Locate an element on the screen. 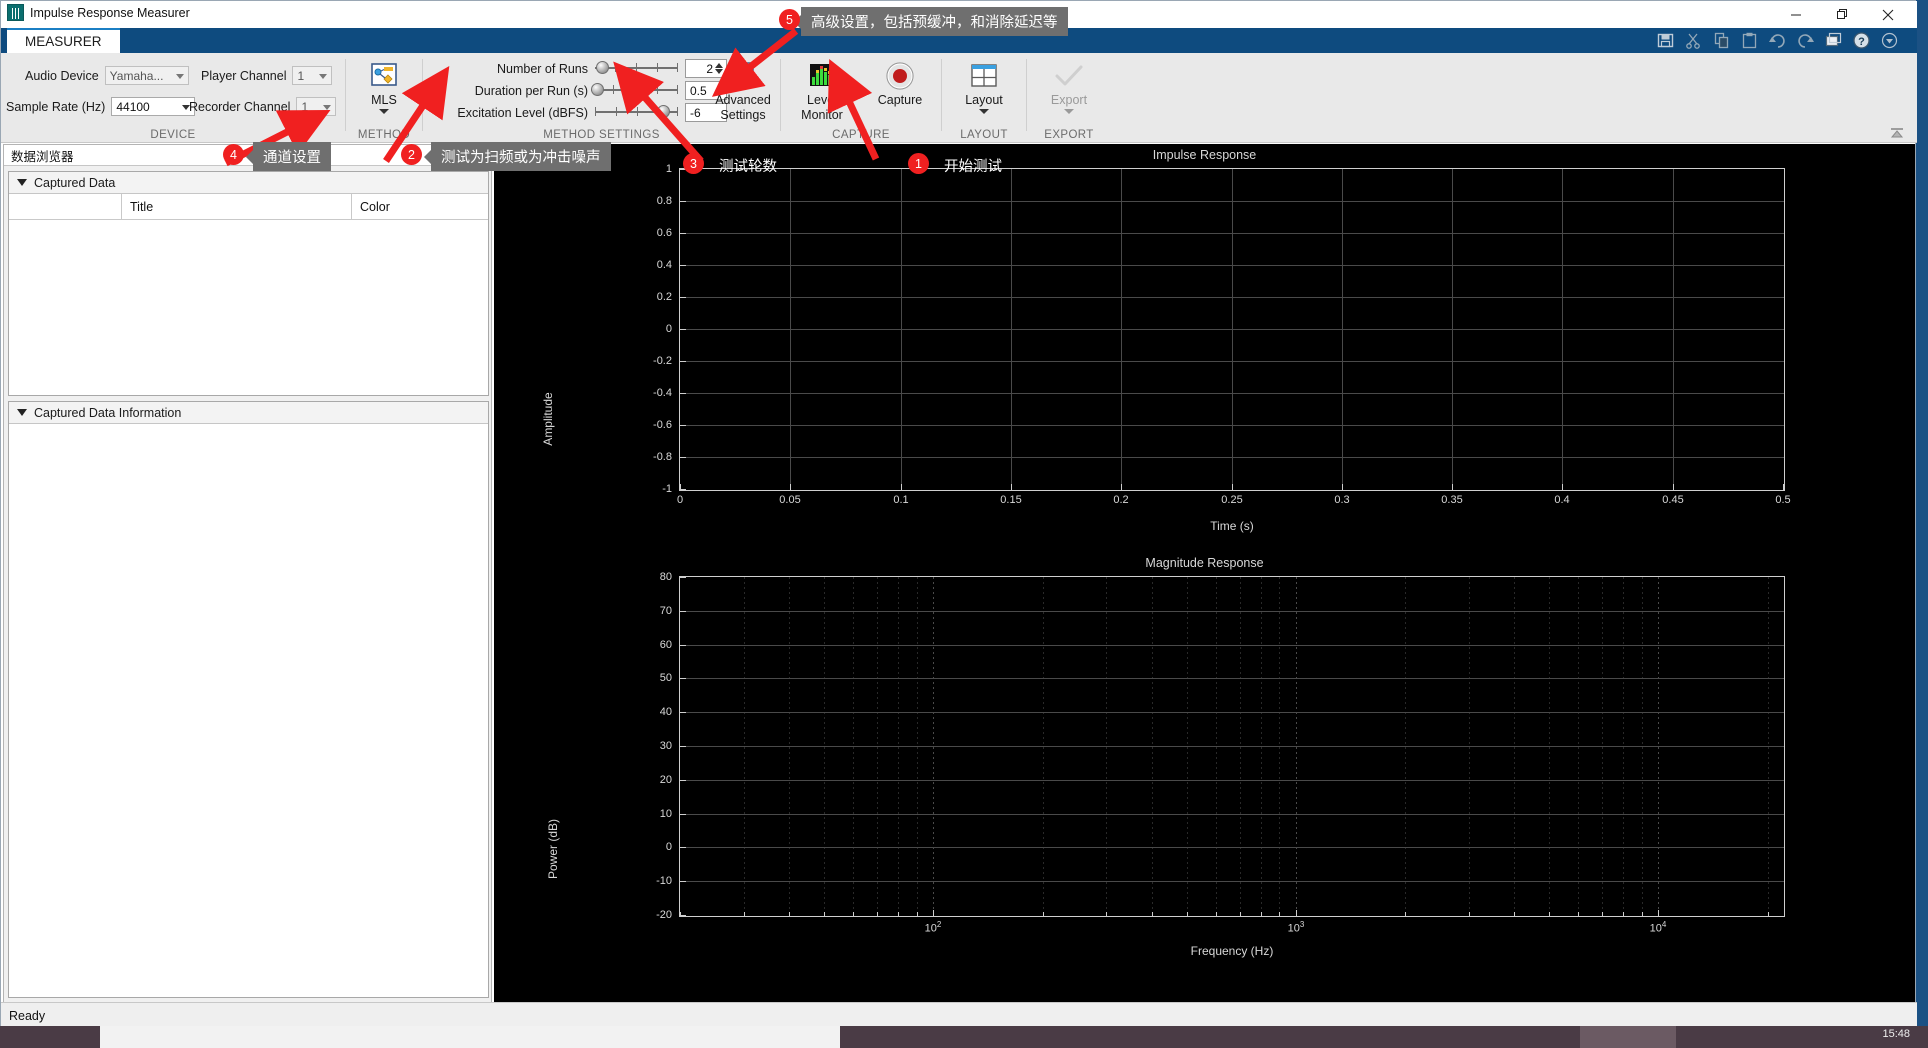 Image resolution: width=1928 pixels, height=1048 pixels. window-controls is located at coordinates (1842, 14).